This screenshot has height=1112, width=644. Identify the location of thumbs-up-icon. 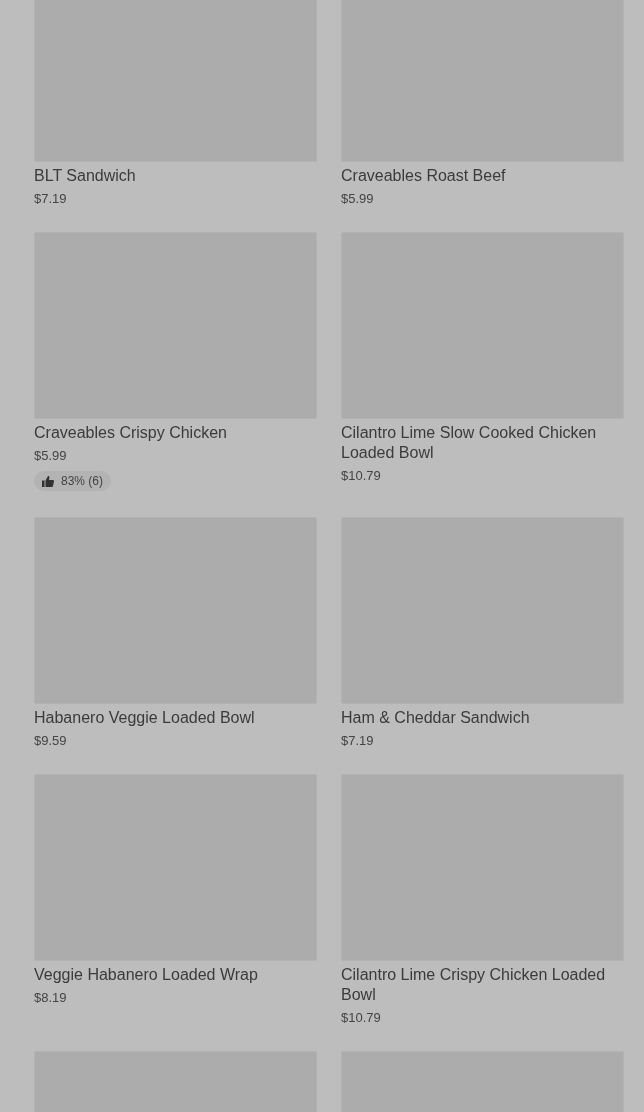
(48, 481).